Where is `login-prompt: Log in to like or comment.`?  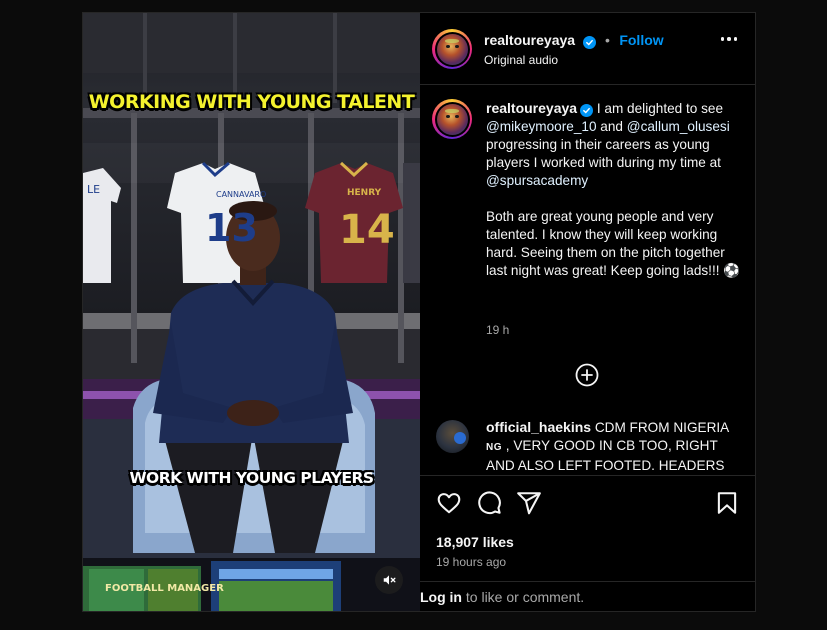 login-prompt: Log in to like or comment. is located at coordinates (587, 596).